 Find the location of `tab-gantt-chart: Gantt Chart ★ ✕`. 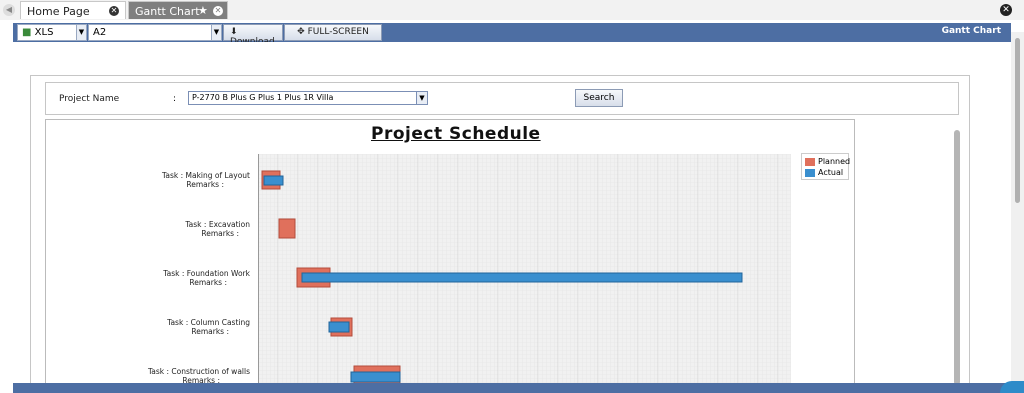

tab-gantt-chart: Gantt Chart ★ ✕ is located at coordinates (178, 10).